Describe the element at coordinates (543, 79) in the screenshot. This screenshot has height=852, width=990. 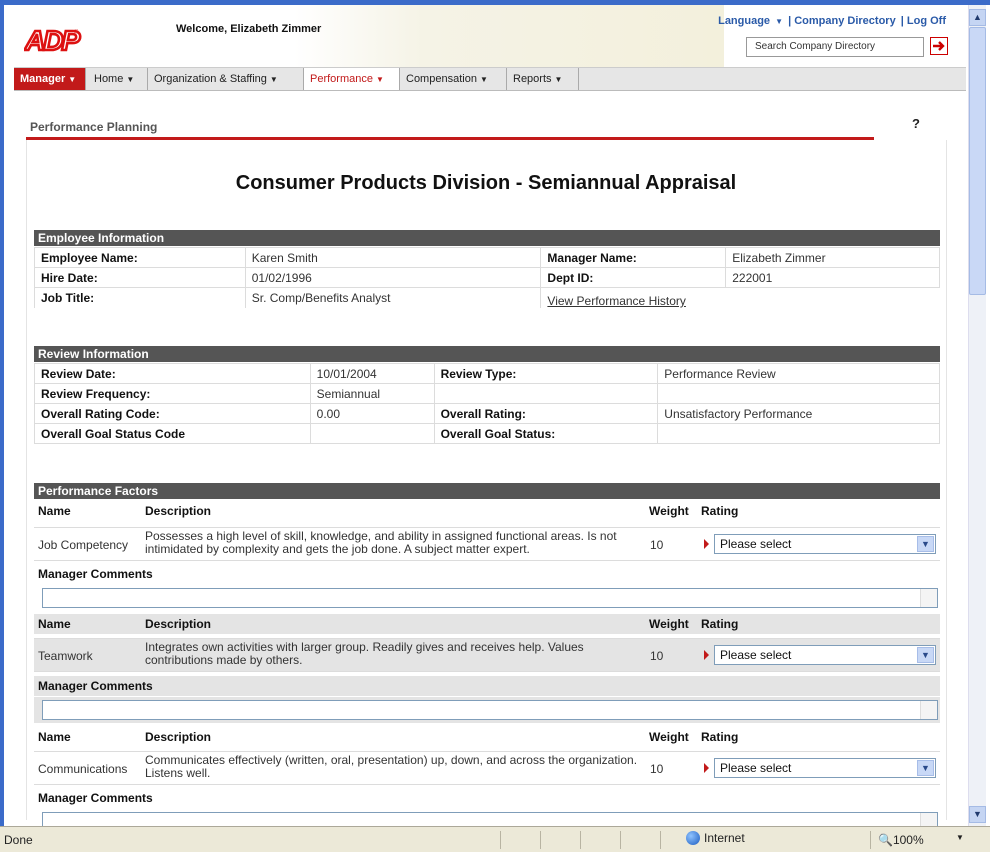
I see `menu-reports: Reports ▼` at that location.